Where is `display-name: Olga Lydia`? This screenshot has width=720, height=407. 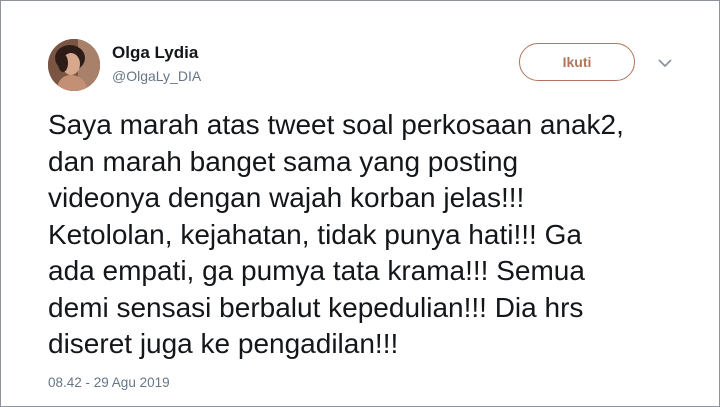
display-name: Olga Lydia is located at coordinates (155, 53).